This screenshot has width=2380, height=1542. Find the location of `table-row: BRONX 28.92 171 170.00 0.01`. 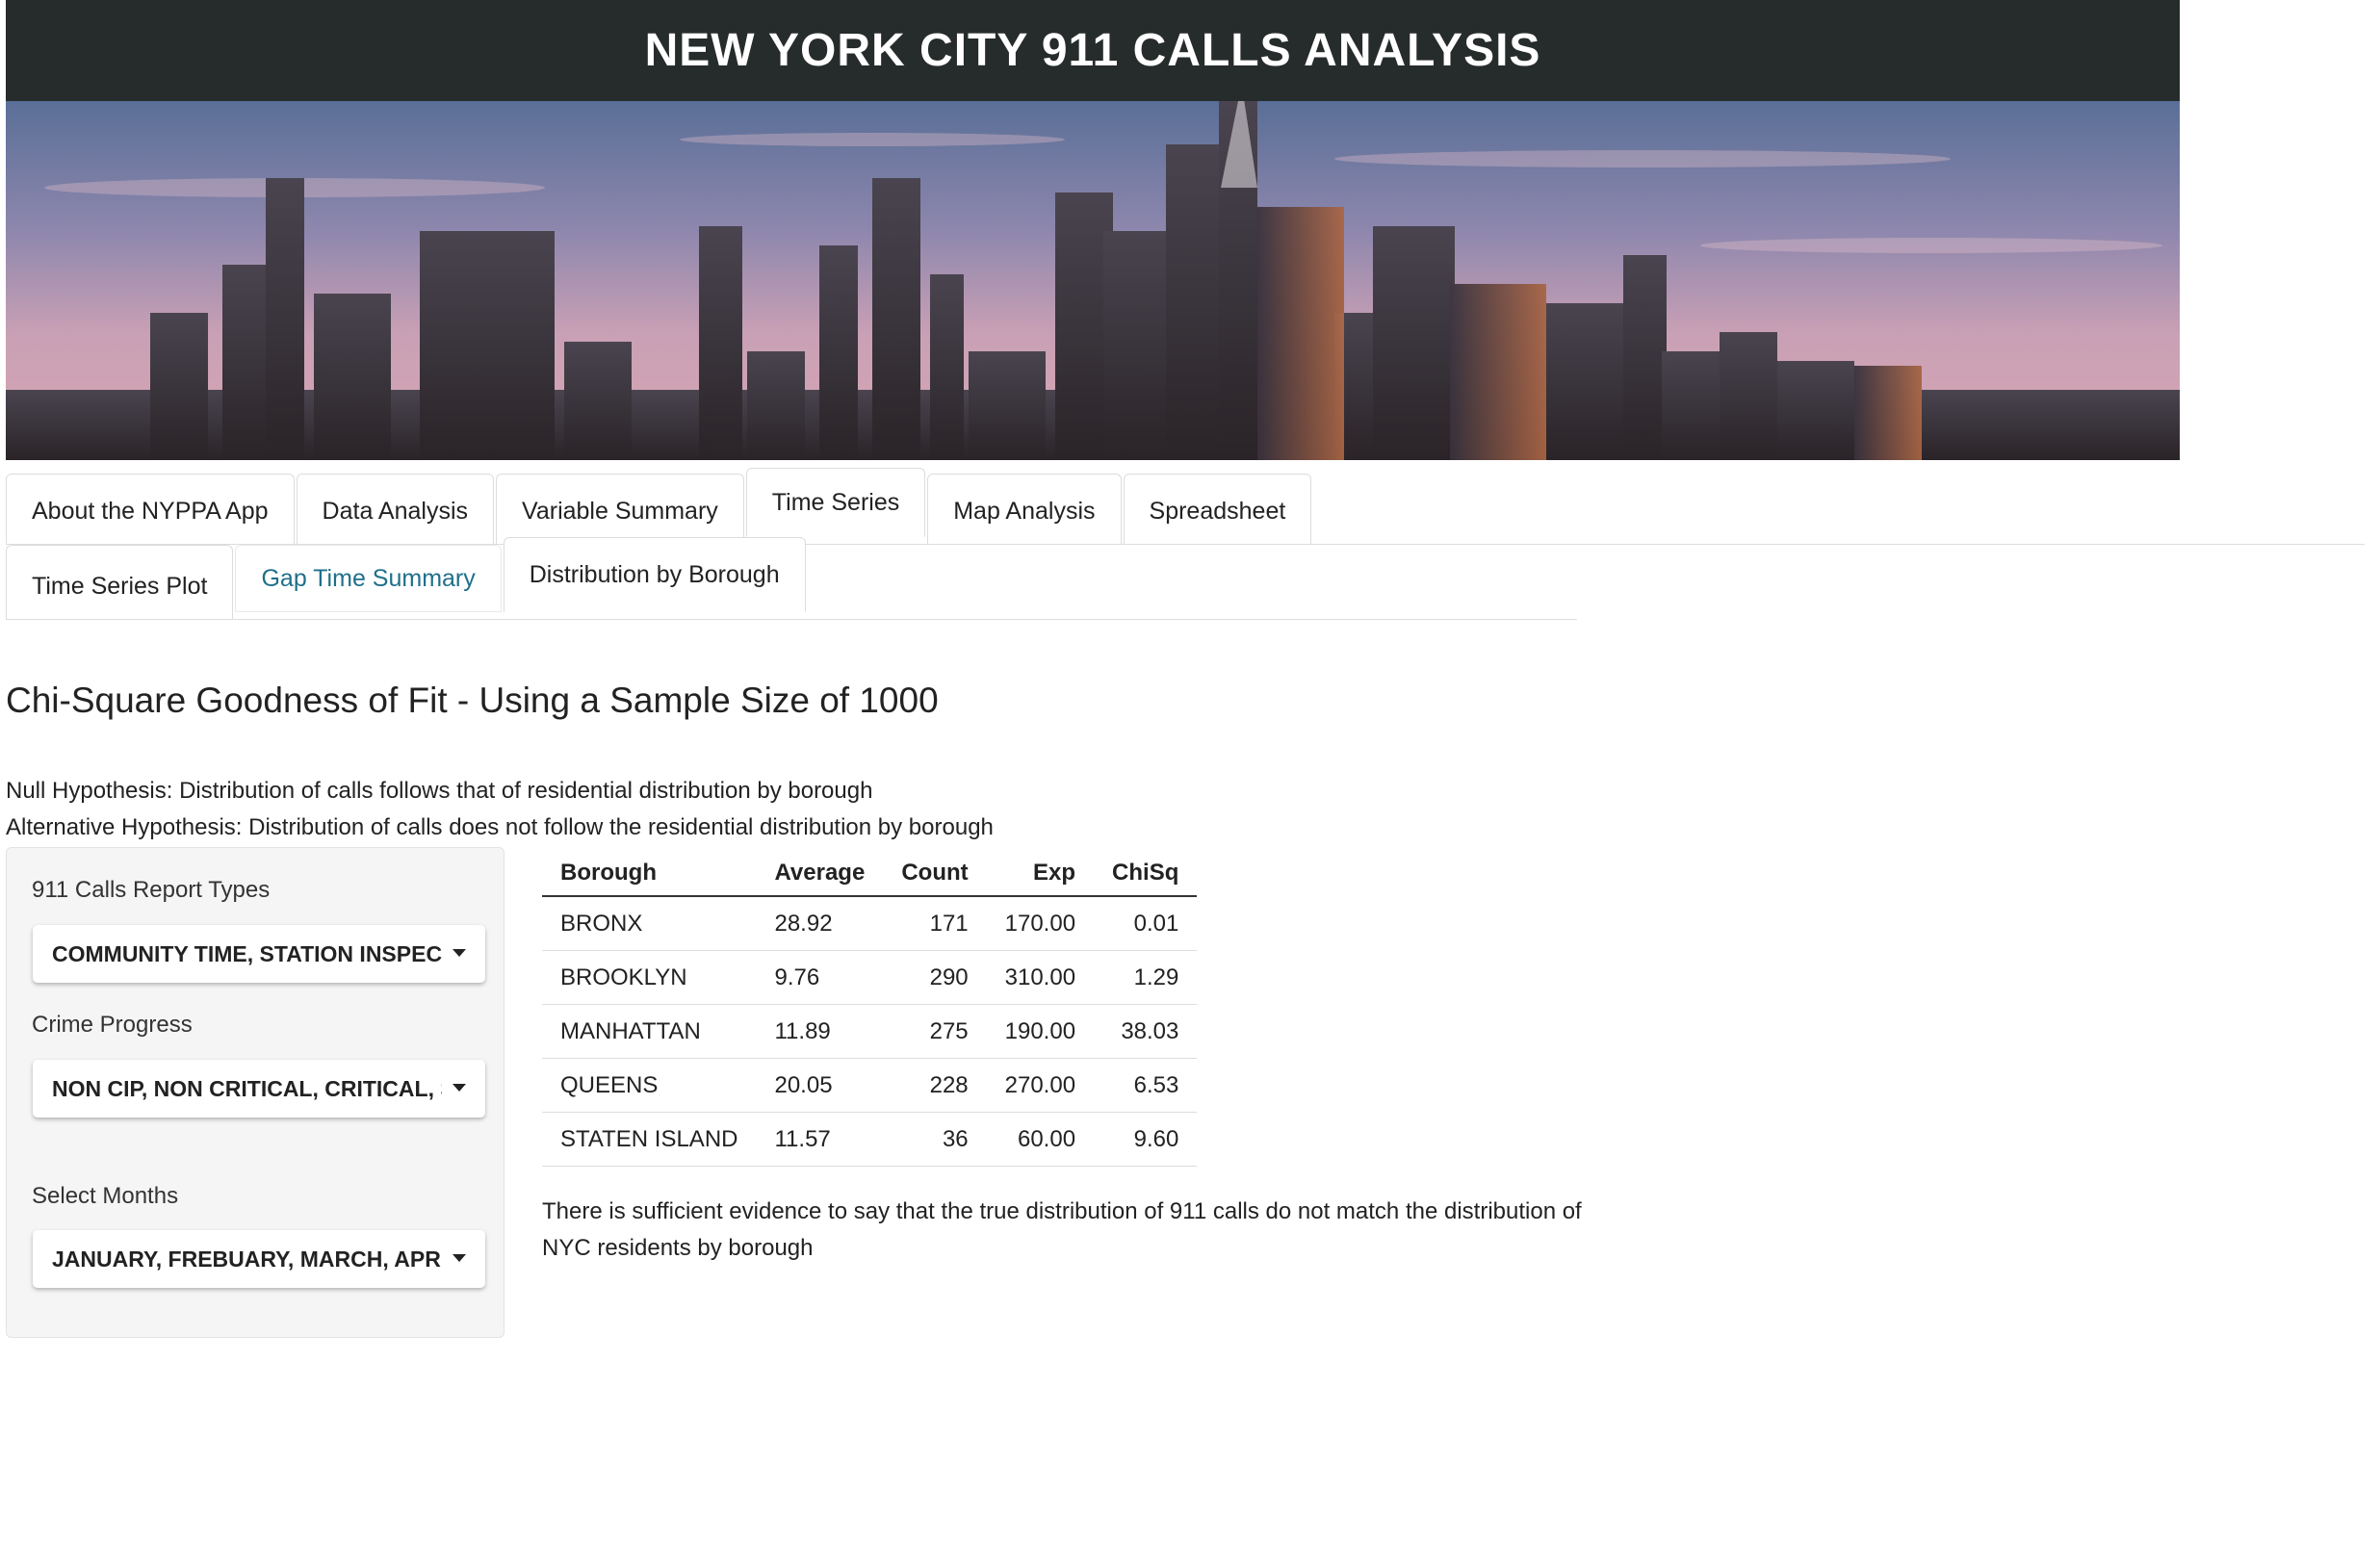

table-row: BRONX 28.92 171 170.00 0.01 is located at coordinates (870, 924).